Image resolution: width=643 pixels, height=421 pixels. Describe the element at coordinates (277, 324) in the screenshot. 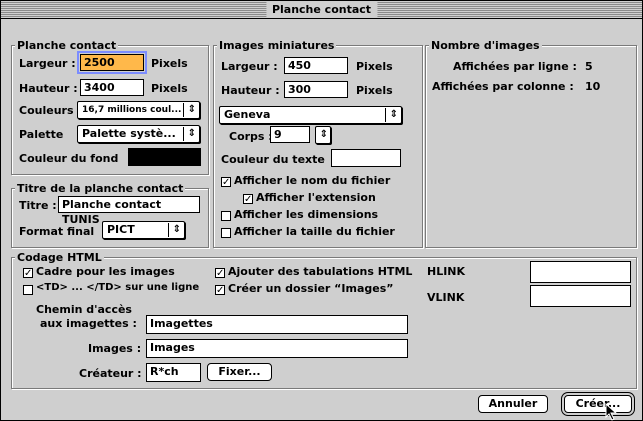

I see `chemin-input: Imagettes` at that location.